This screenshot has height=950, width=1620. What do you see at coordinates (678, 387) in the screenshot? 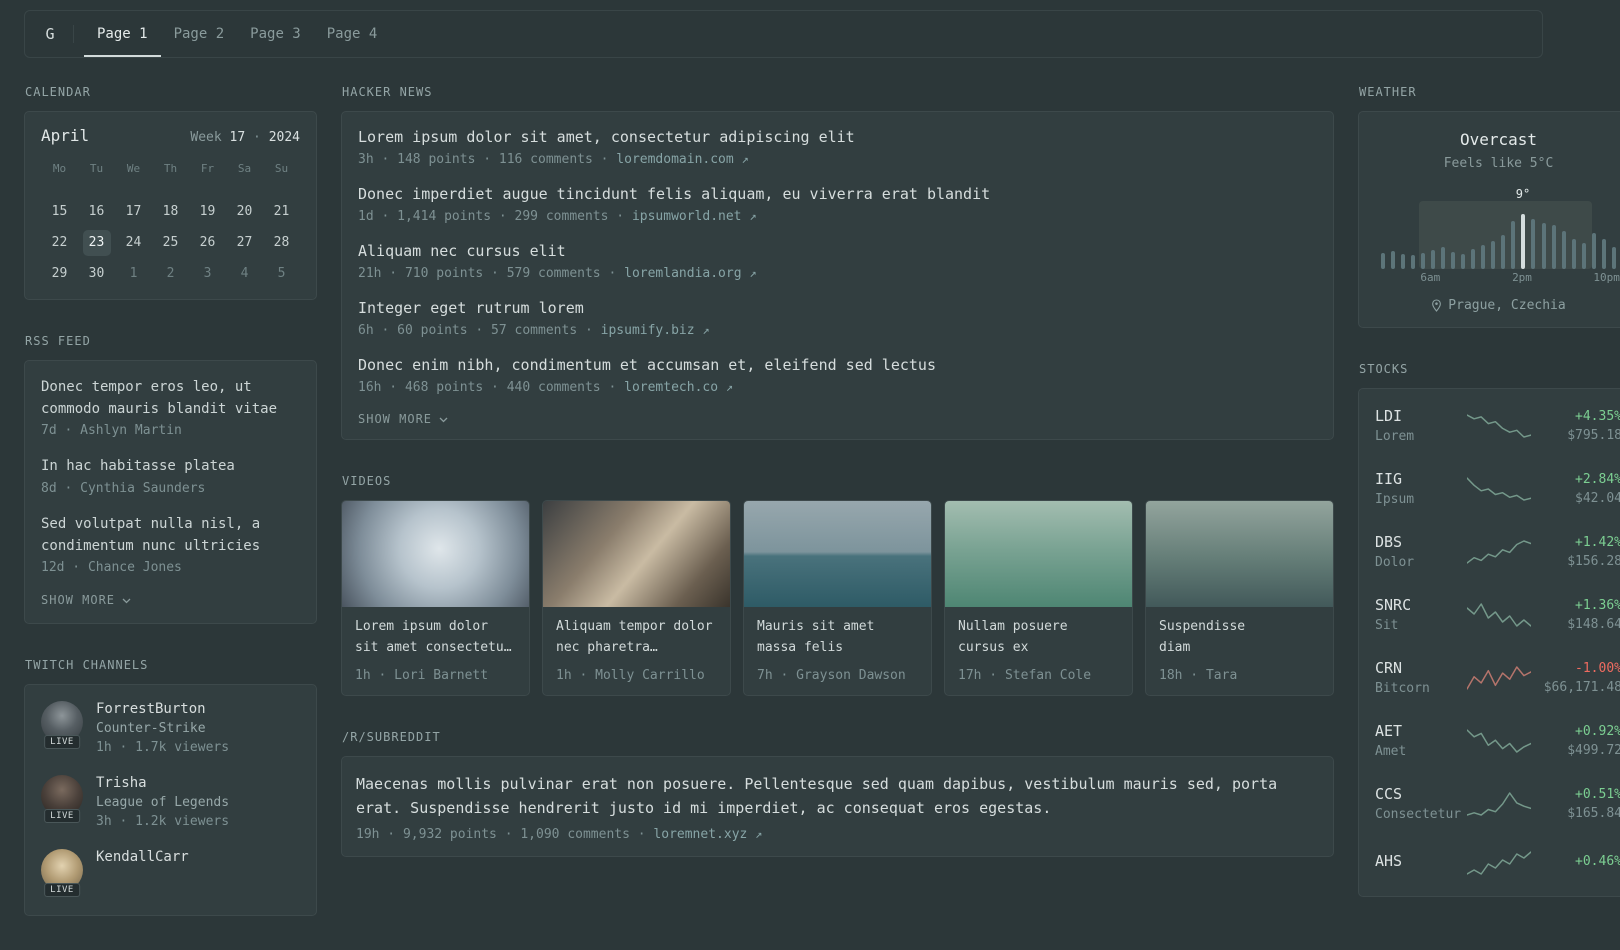
I see `news-source-link: loremtech.co ↗` at bounding box center [678, 387].